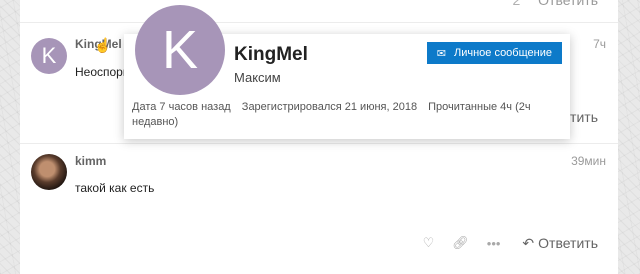  I want to click on private-message-button: ✉ Личное сообщение, so click(494, 53).